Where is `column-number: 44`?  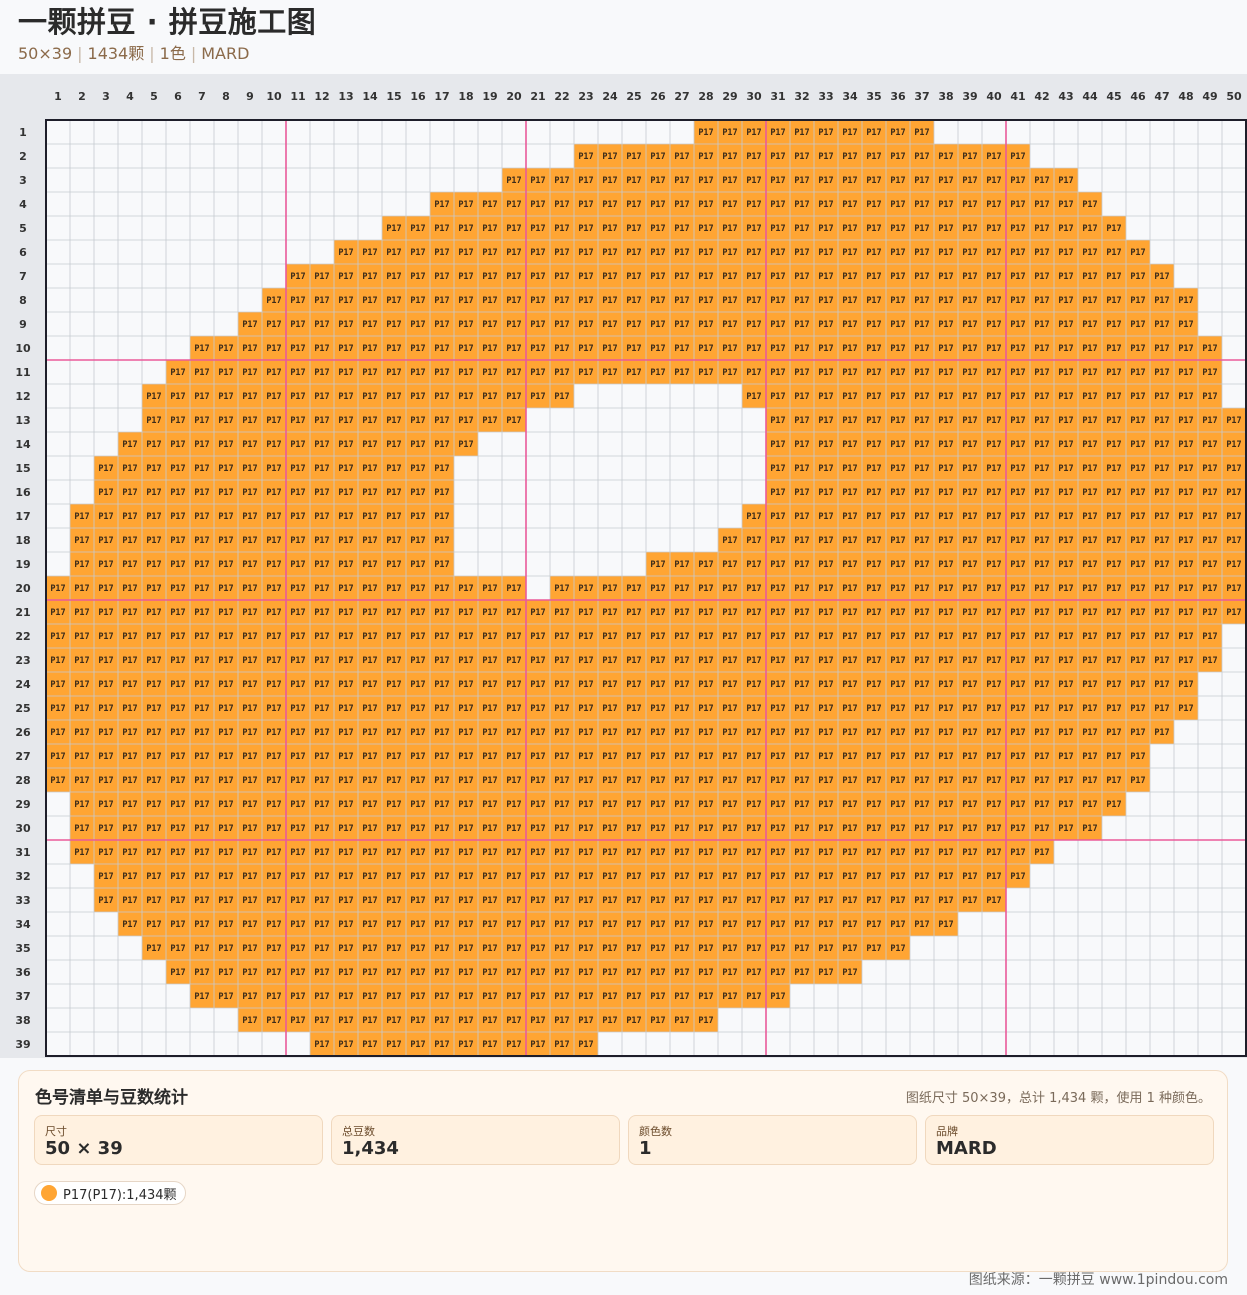 column-number: 44 is located at coordinates (1090, 96).